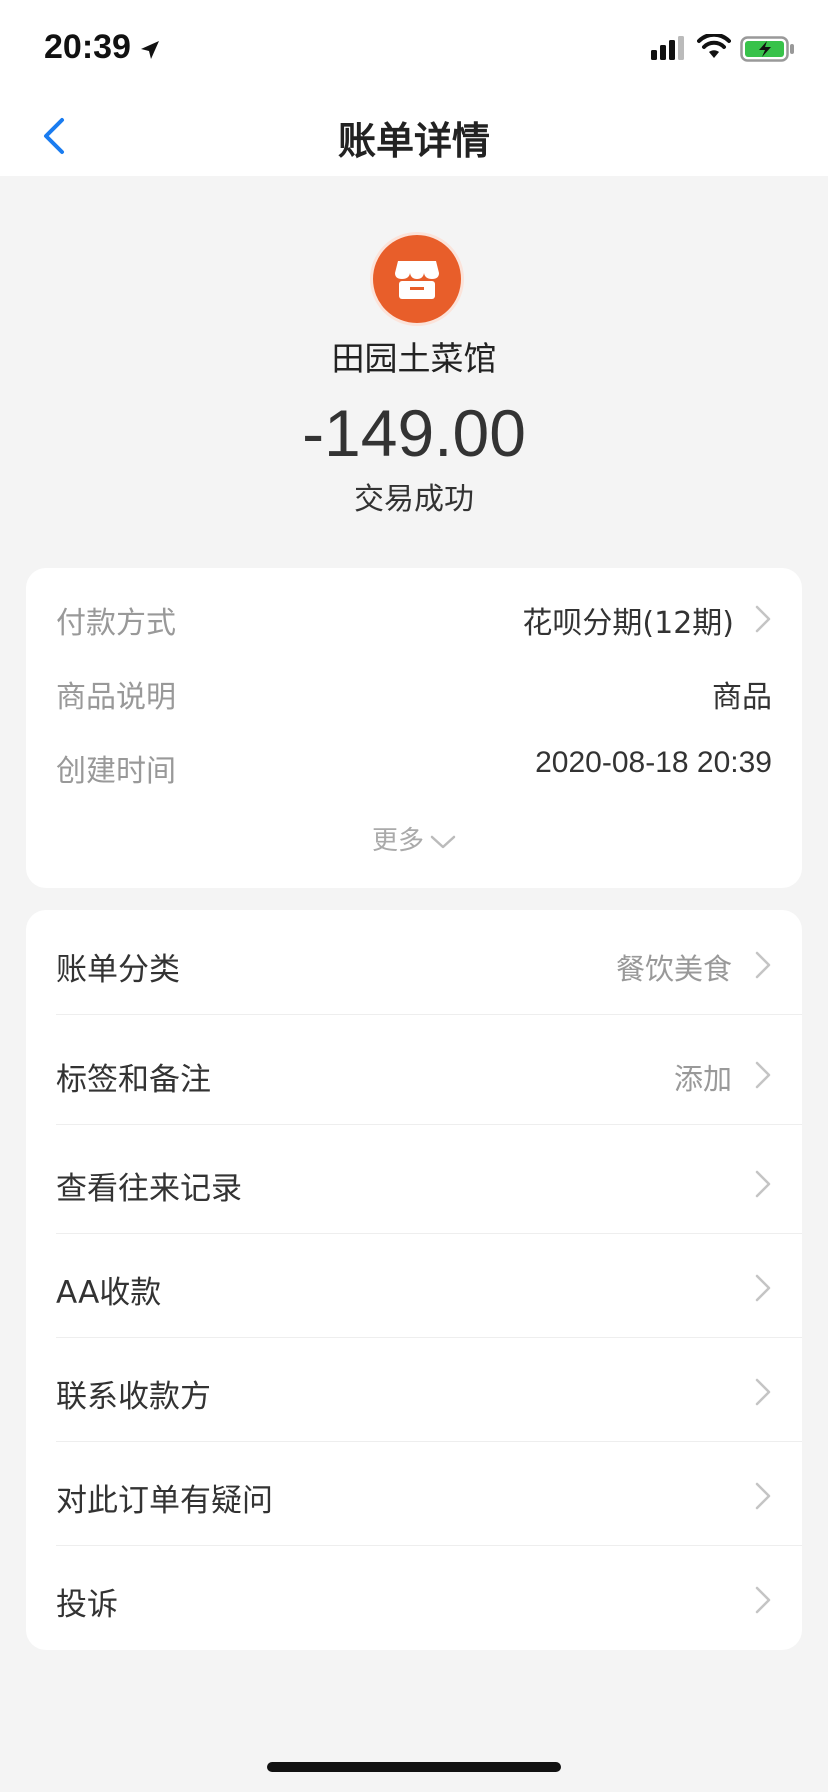 The image size is (828, 1792). Describe the element at coordinates (429, 1285) in the screenshot. I see `menu-item-aa-collect: AA收款` at that location.